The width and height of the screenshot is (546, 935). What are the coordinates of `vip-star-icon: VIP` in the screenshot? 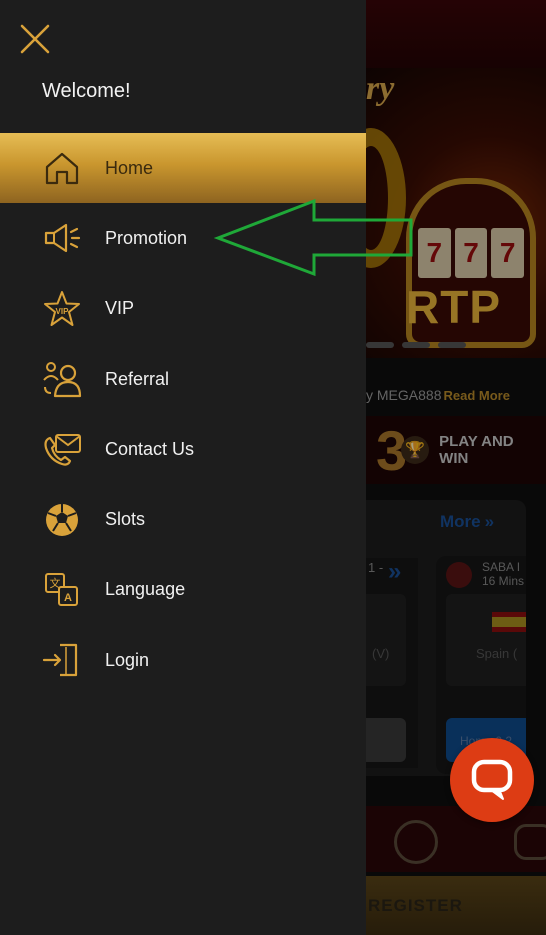 It's located at (62, 309).